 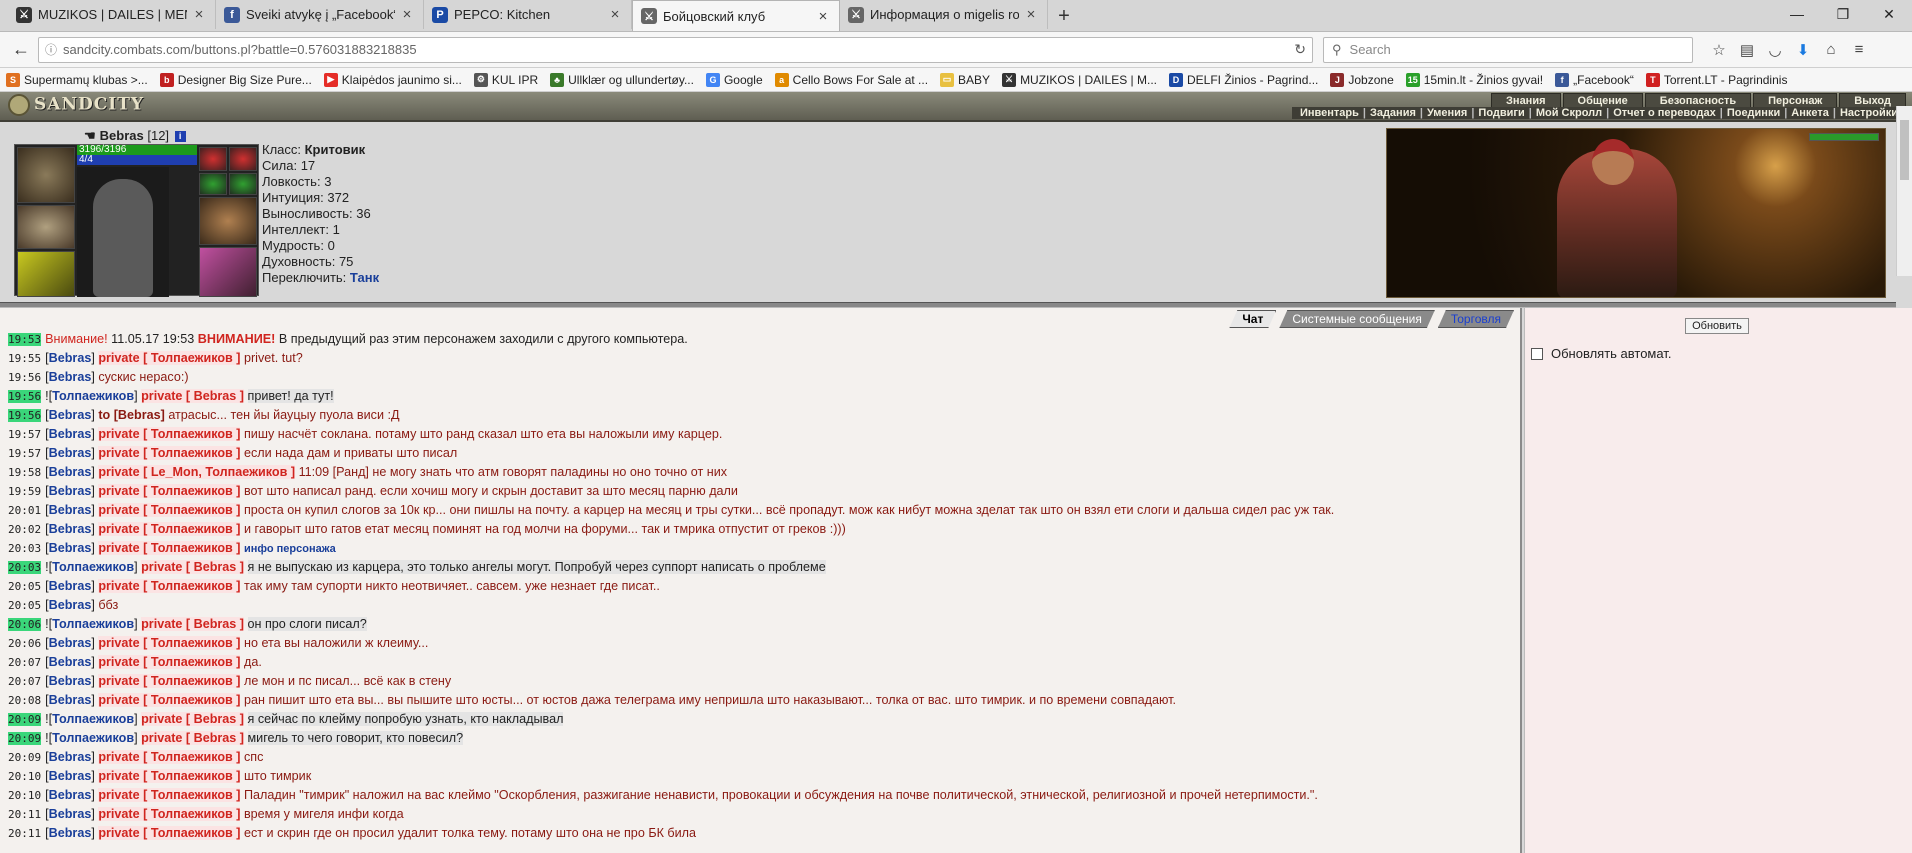 I want to click on chat-private-channel: private [ Le_Mon, Толпаежиков ], so click(x=197, y=472).